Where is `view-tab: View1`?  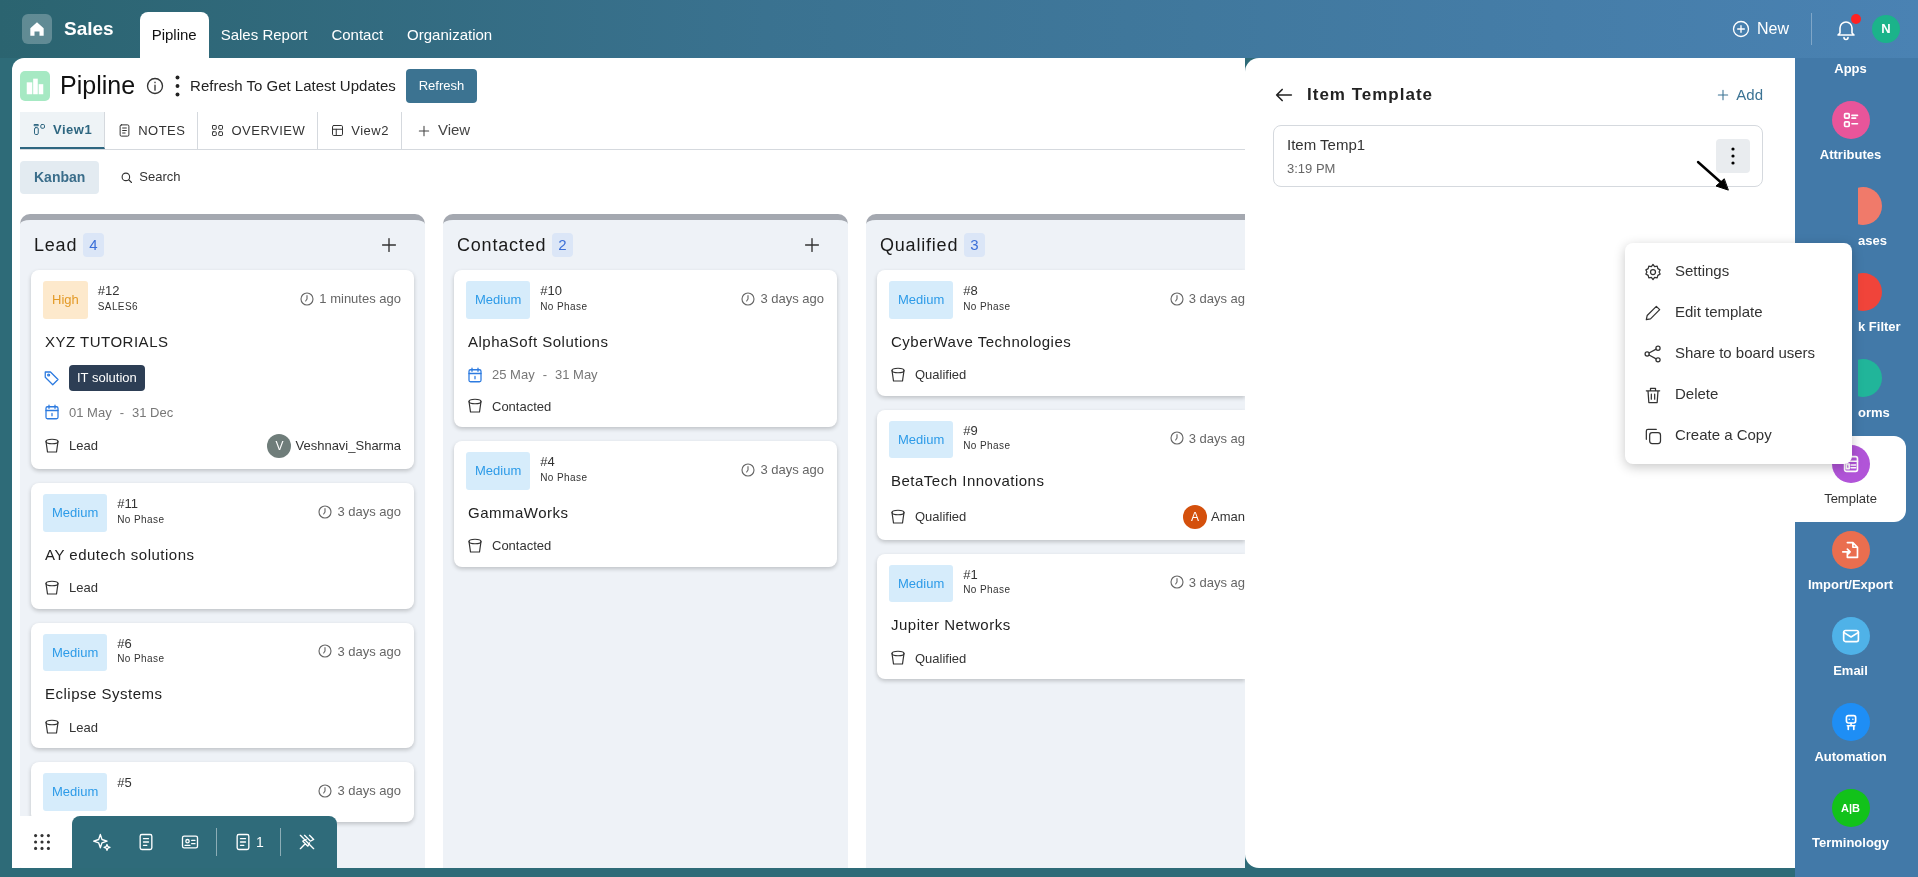 view-tab: View1 is located at coordinates (63, 130).